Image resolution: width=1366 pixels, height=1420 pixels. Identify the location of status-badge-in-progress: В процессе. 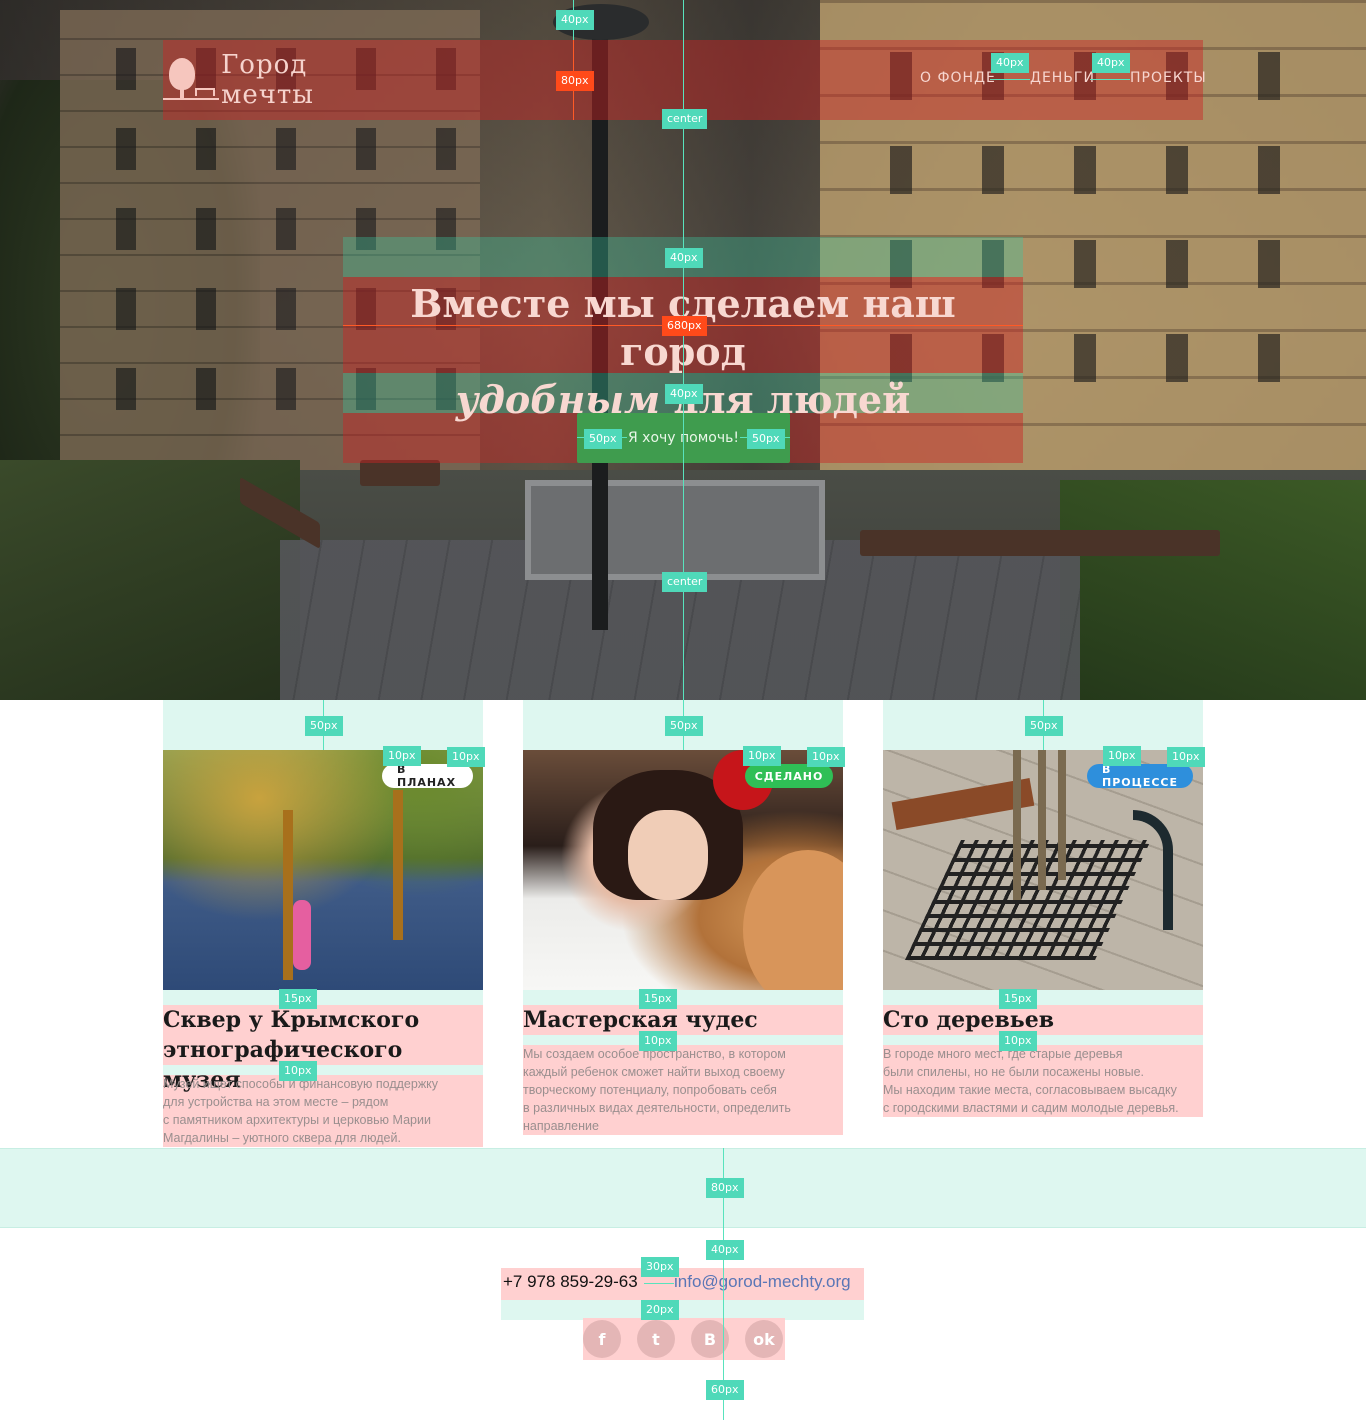
(1140, 776).